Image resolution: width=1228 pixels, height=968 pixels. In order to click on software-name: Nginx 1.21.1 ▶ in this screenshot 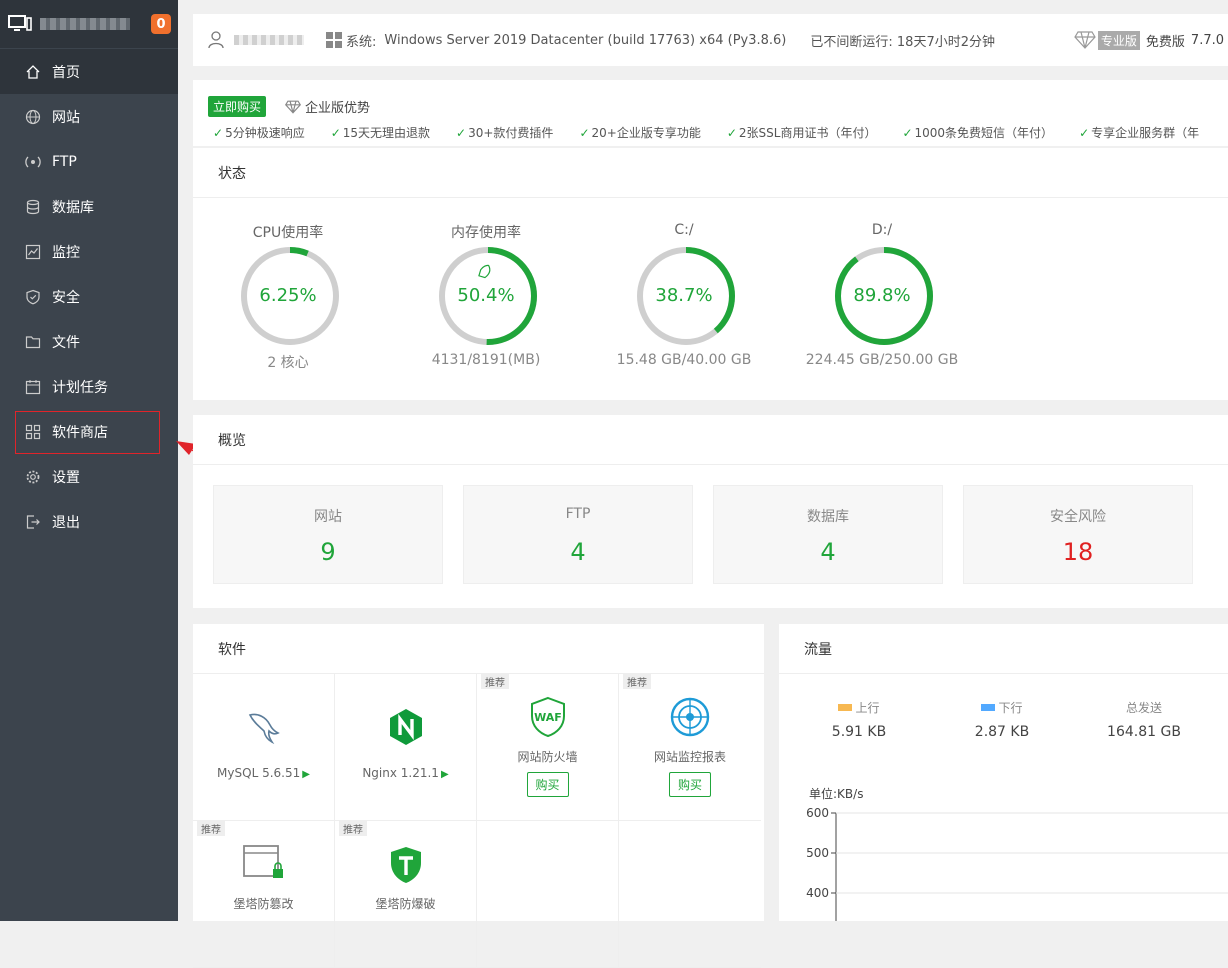, I will do `click(405, 773)`.